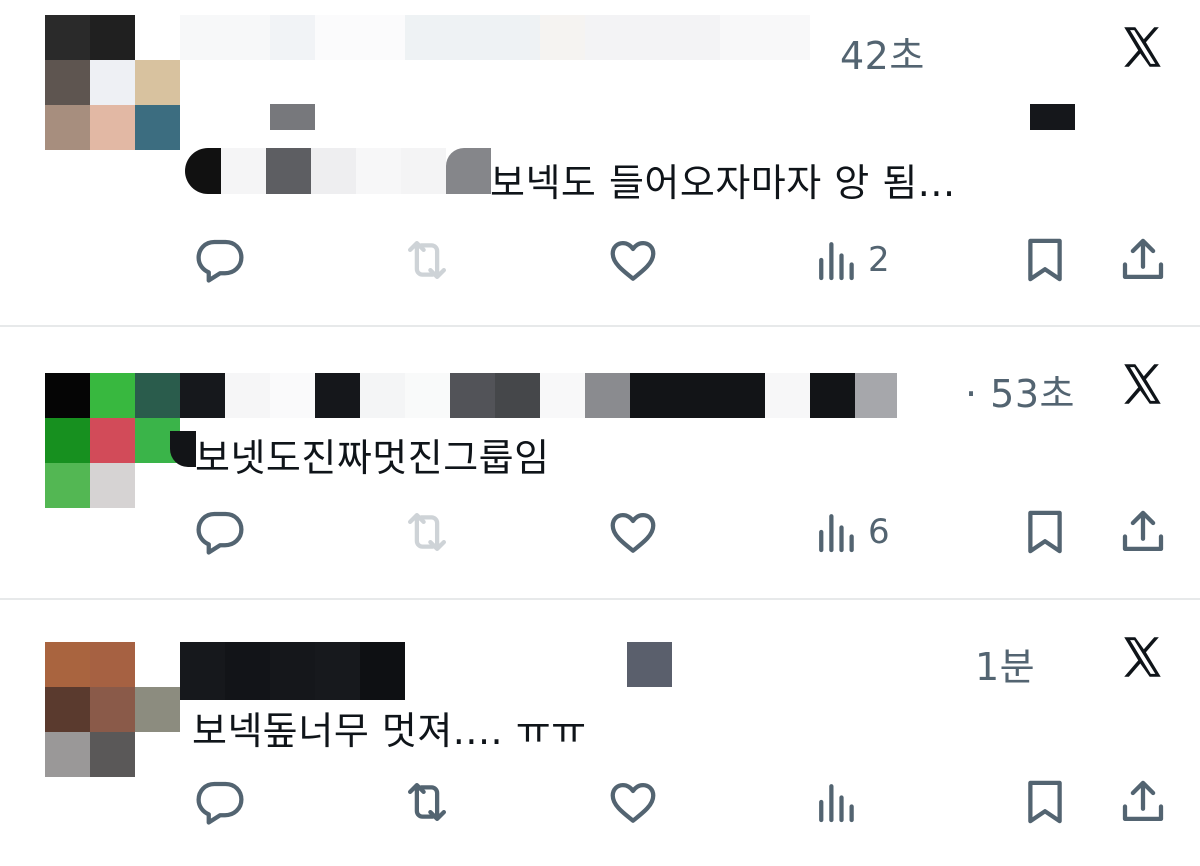 Image resolution: width=1200 pixels, height=866 pixels. I want to click on views-button, so click(839, 802).